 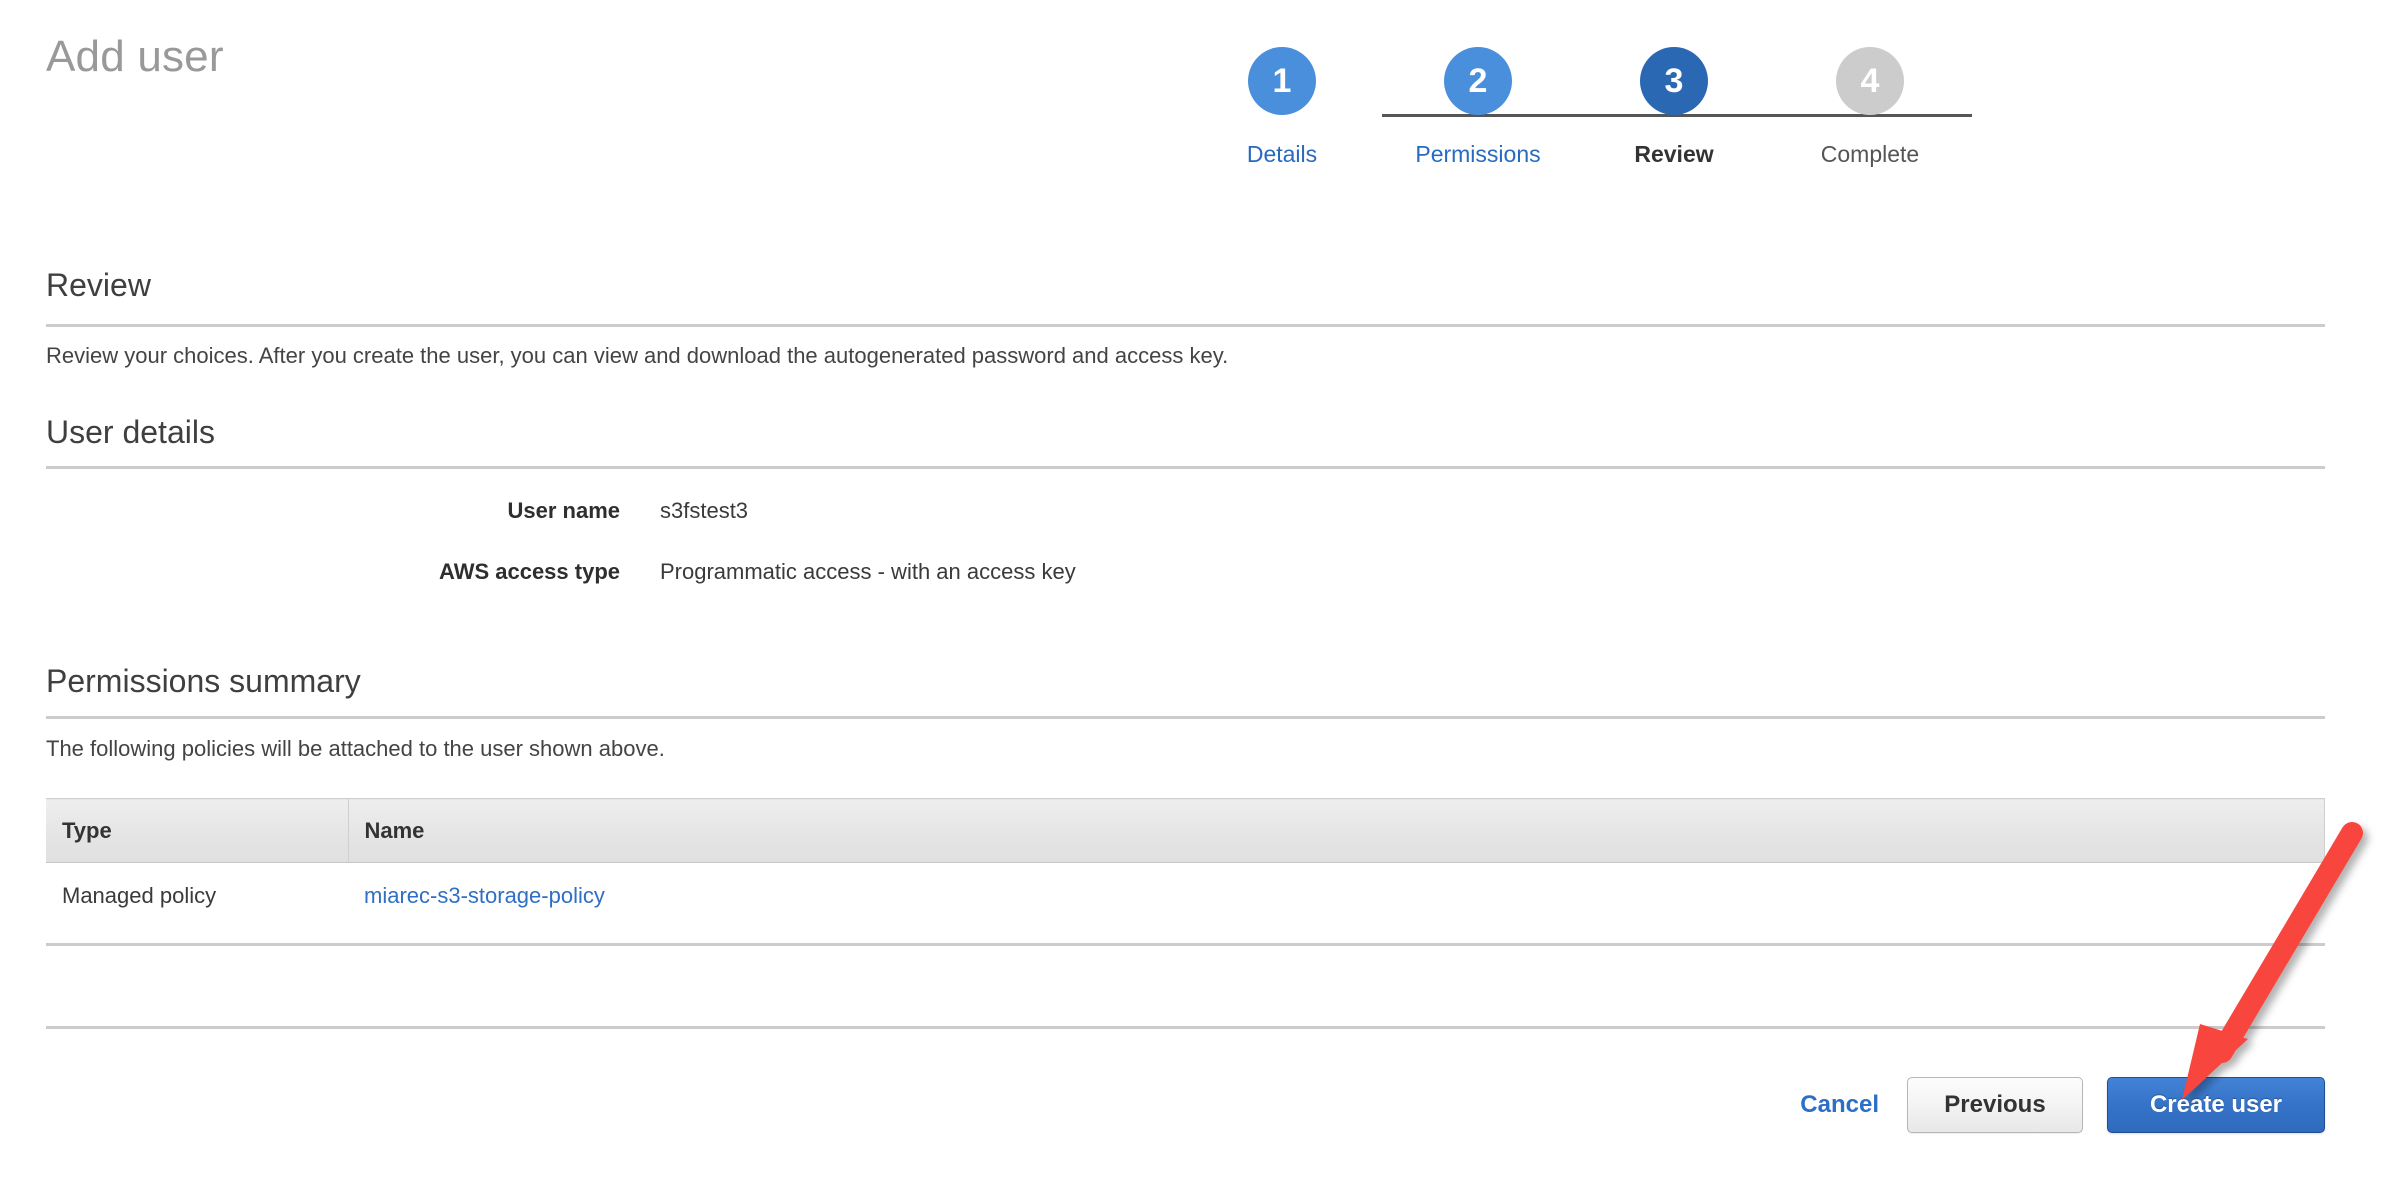 I want to click on step-number-2: 2, so click(x=1478, y=81).